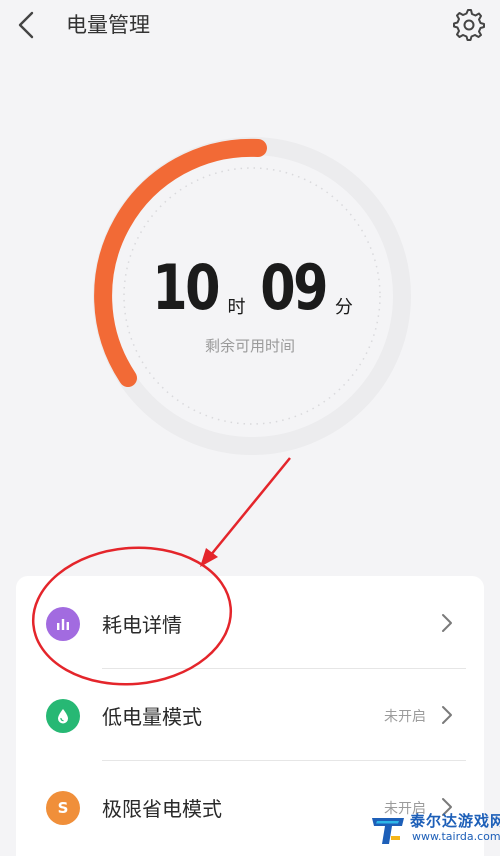  I want to click on low-battery-mode-row: 低电量模式 未开启, so click(250, 715).